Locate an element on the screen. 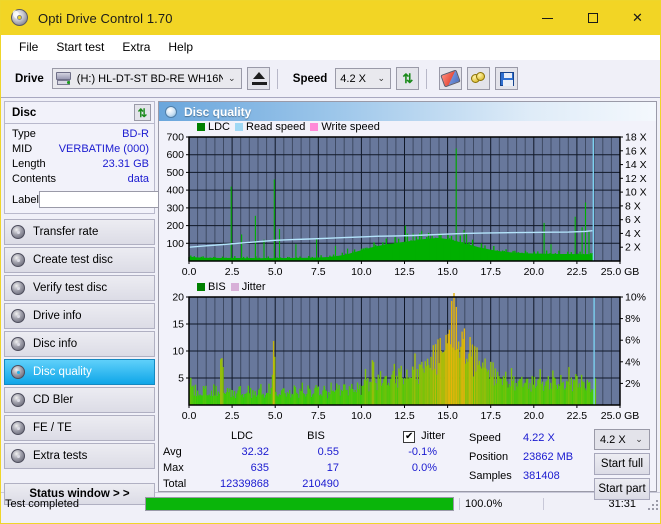  start-part-button: Start part is located at coordinates (622, 489).